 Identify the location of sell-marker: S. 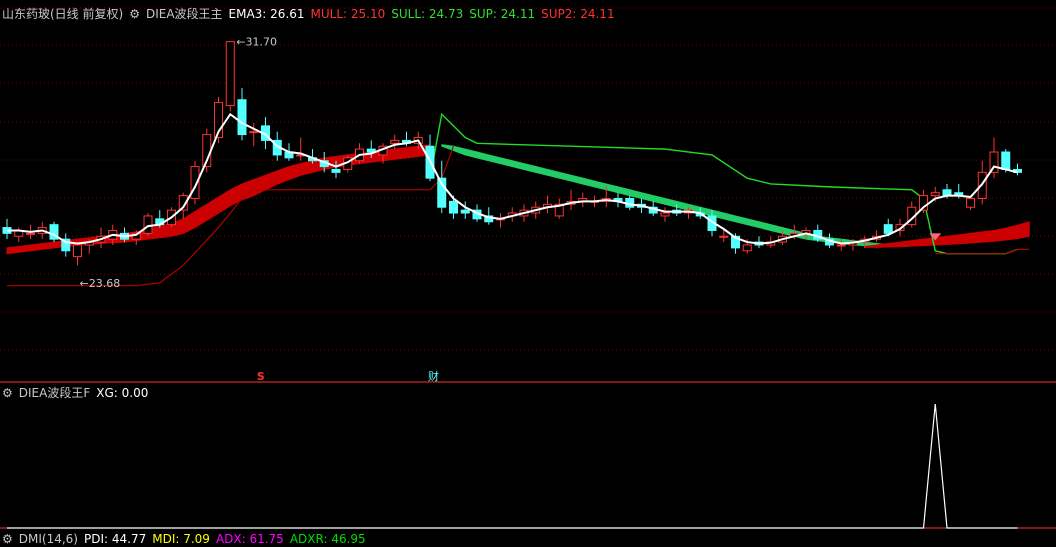
(261, 376).